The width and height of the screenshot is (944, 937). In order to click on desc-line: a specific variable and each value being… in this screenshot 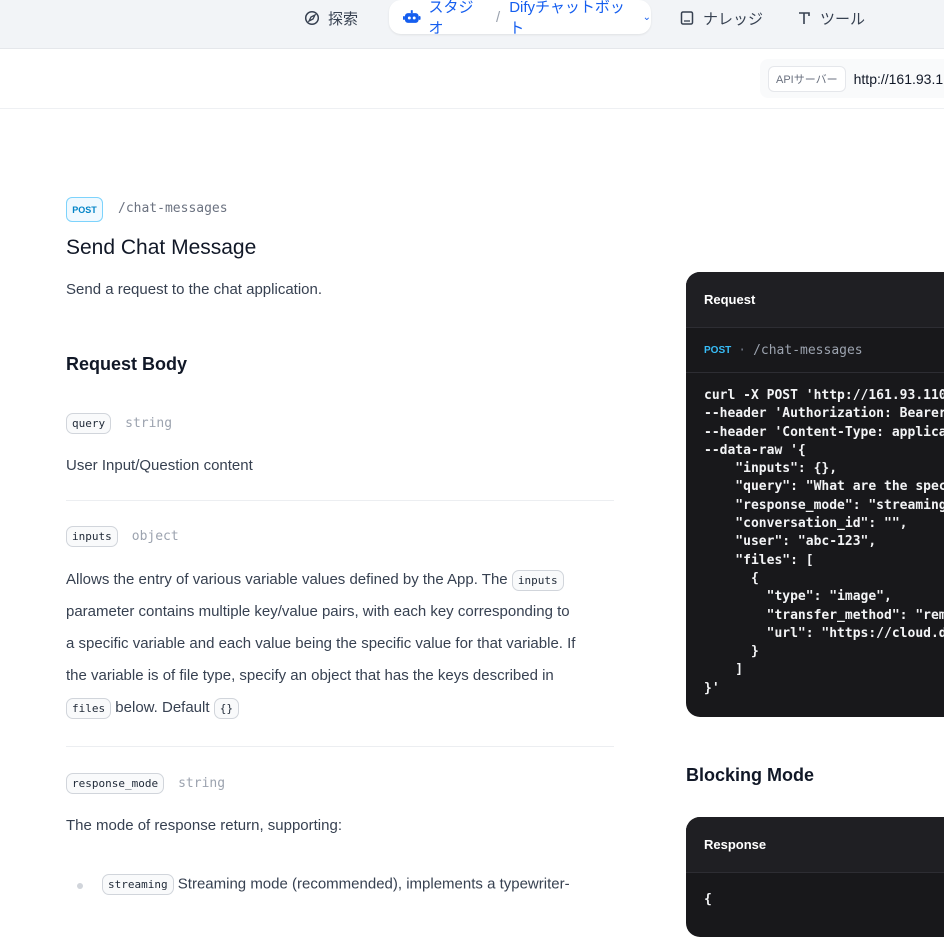, I will do `click(321, 643)`.